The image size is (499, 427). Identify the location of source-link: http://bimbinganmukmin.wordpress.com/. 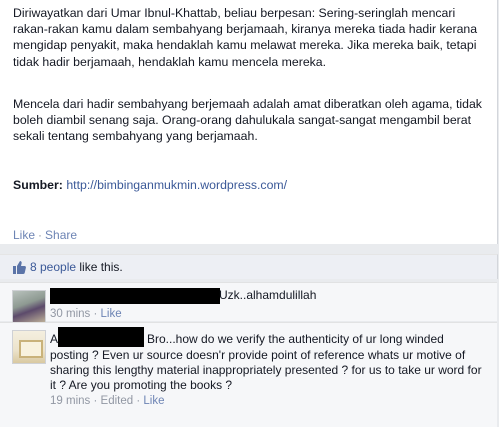
(176, 185).